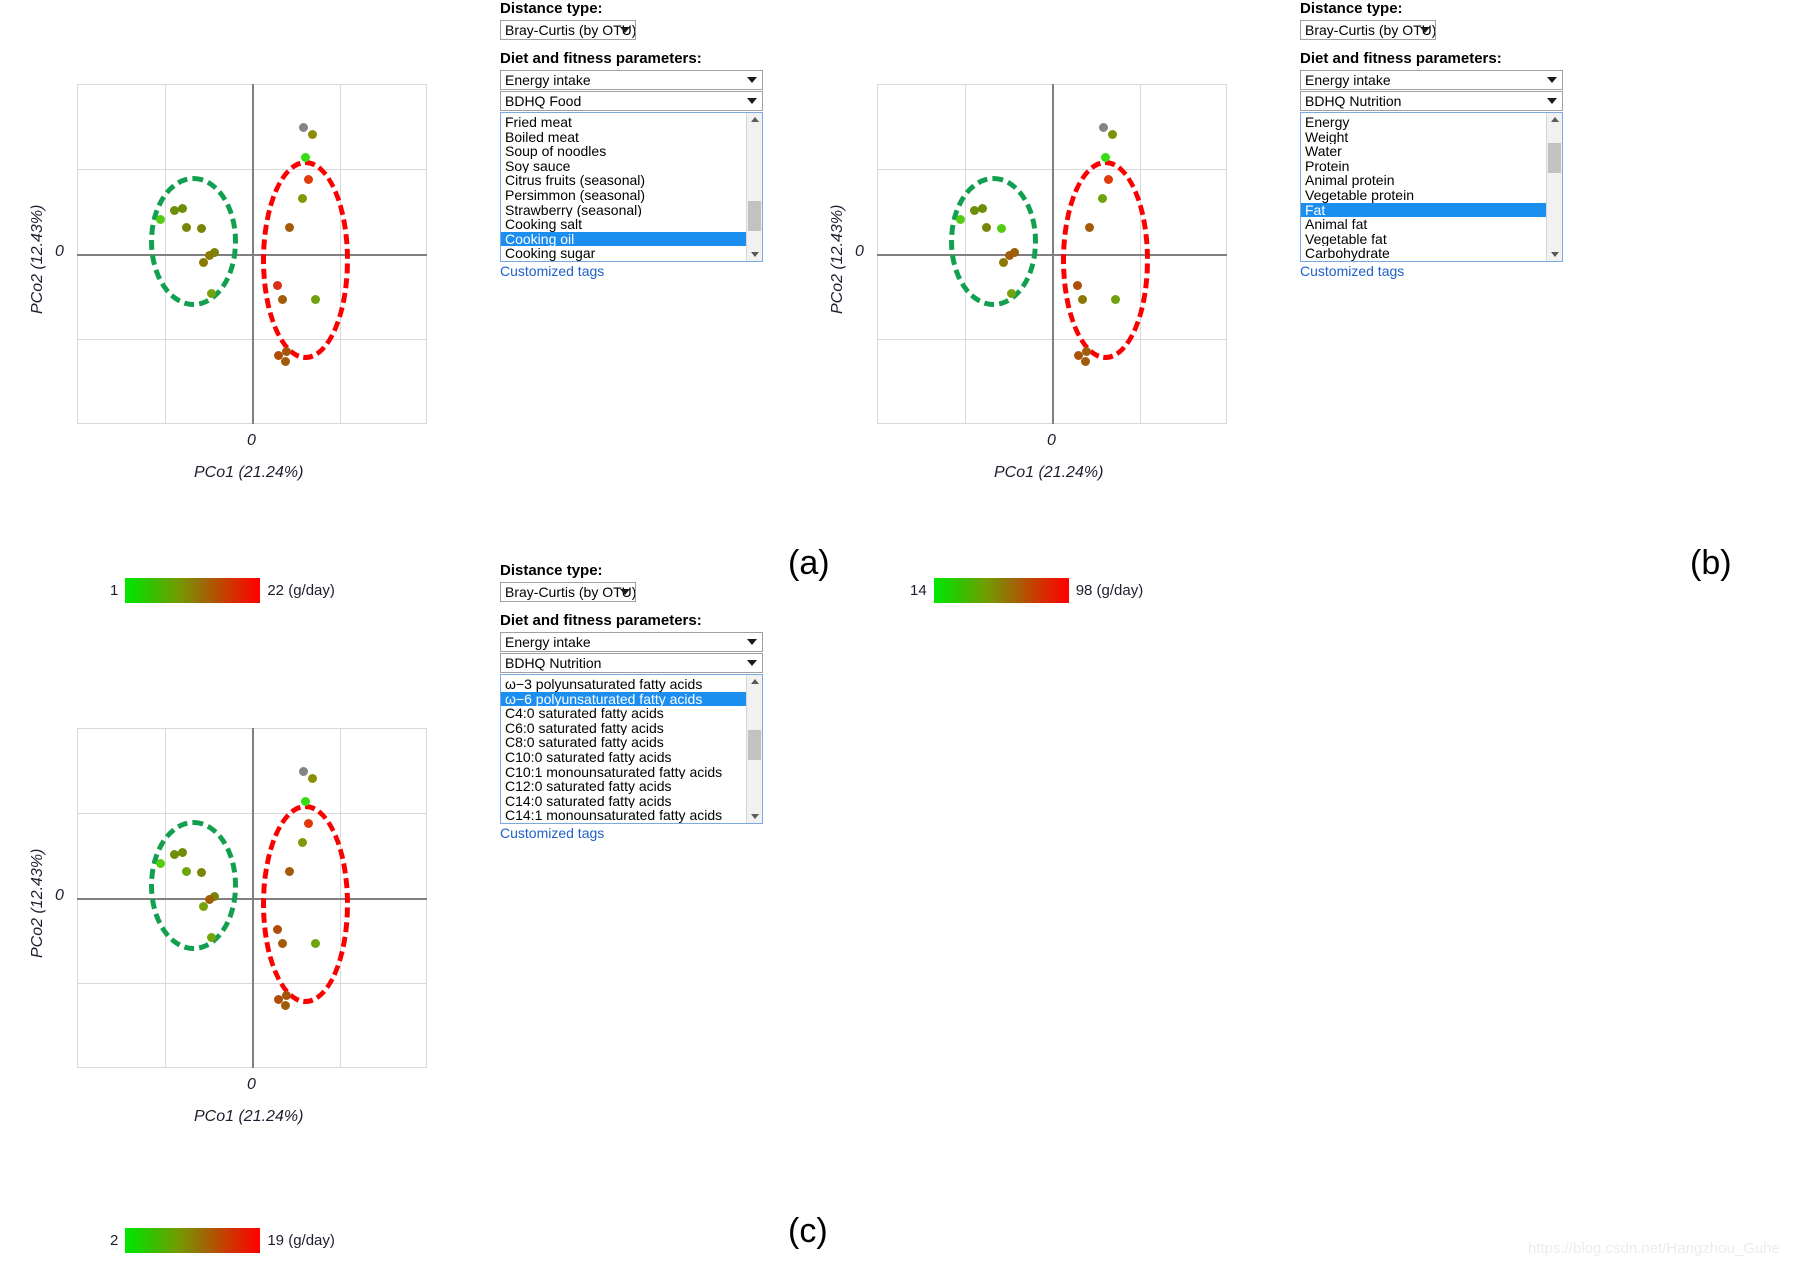 This screenshot has width=1799, height=1267. I want to click on colorbar-max-label: 19 (g/day), so click(301, 1240).